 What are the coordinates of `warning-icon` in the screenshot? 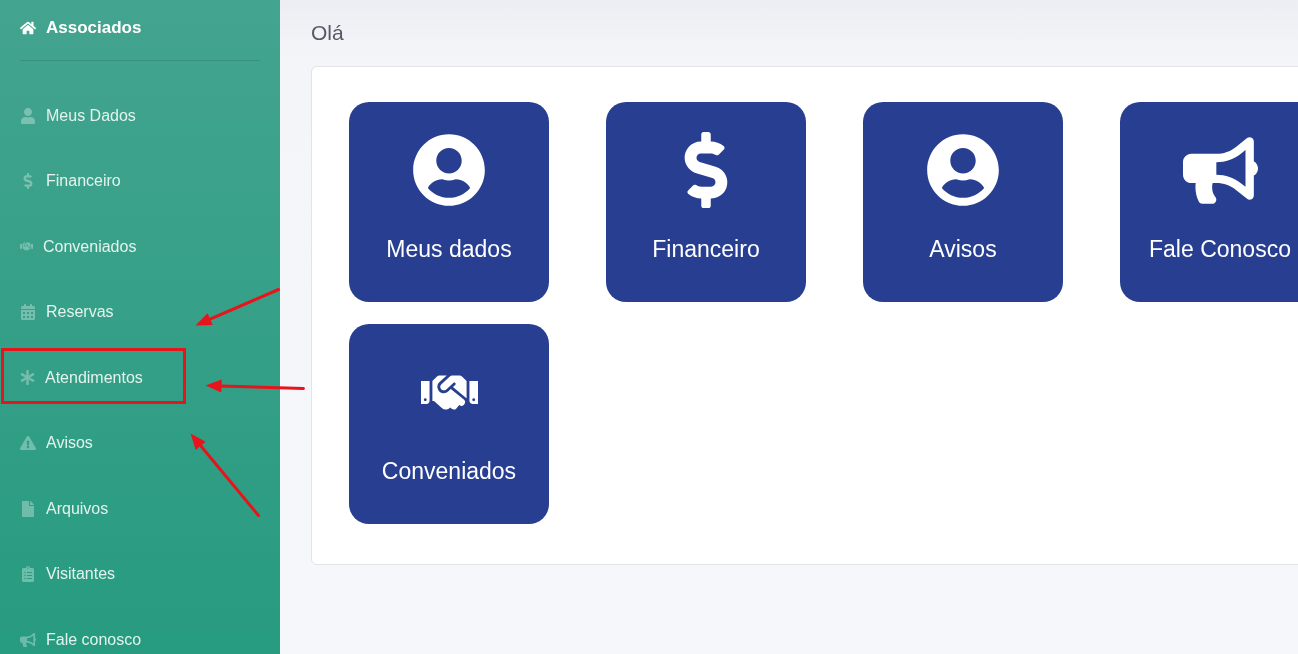 It's located at (28, 443).